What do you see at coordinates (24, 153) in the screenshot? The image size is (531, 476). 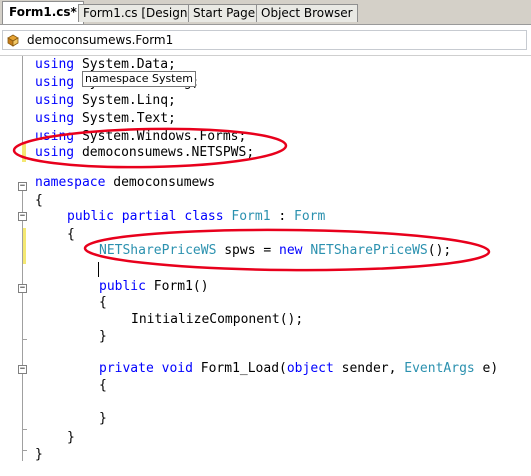 I see `change-indicator` at bounding box center [24, 153].